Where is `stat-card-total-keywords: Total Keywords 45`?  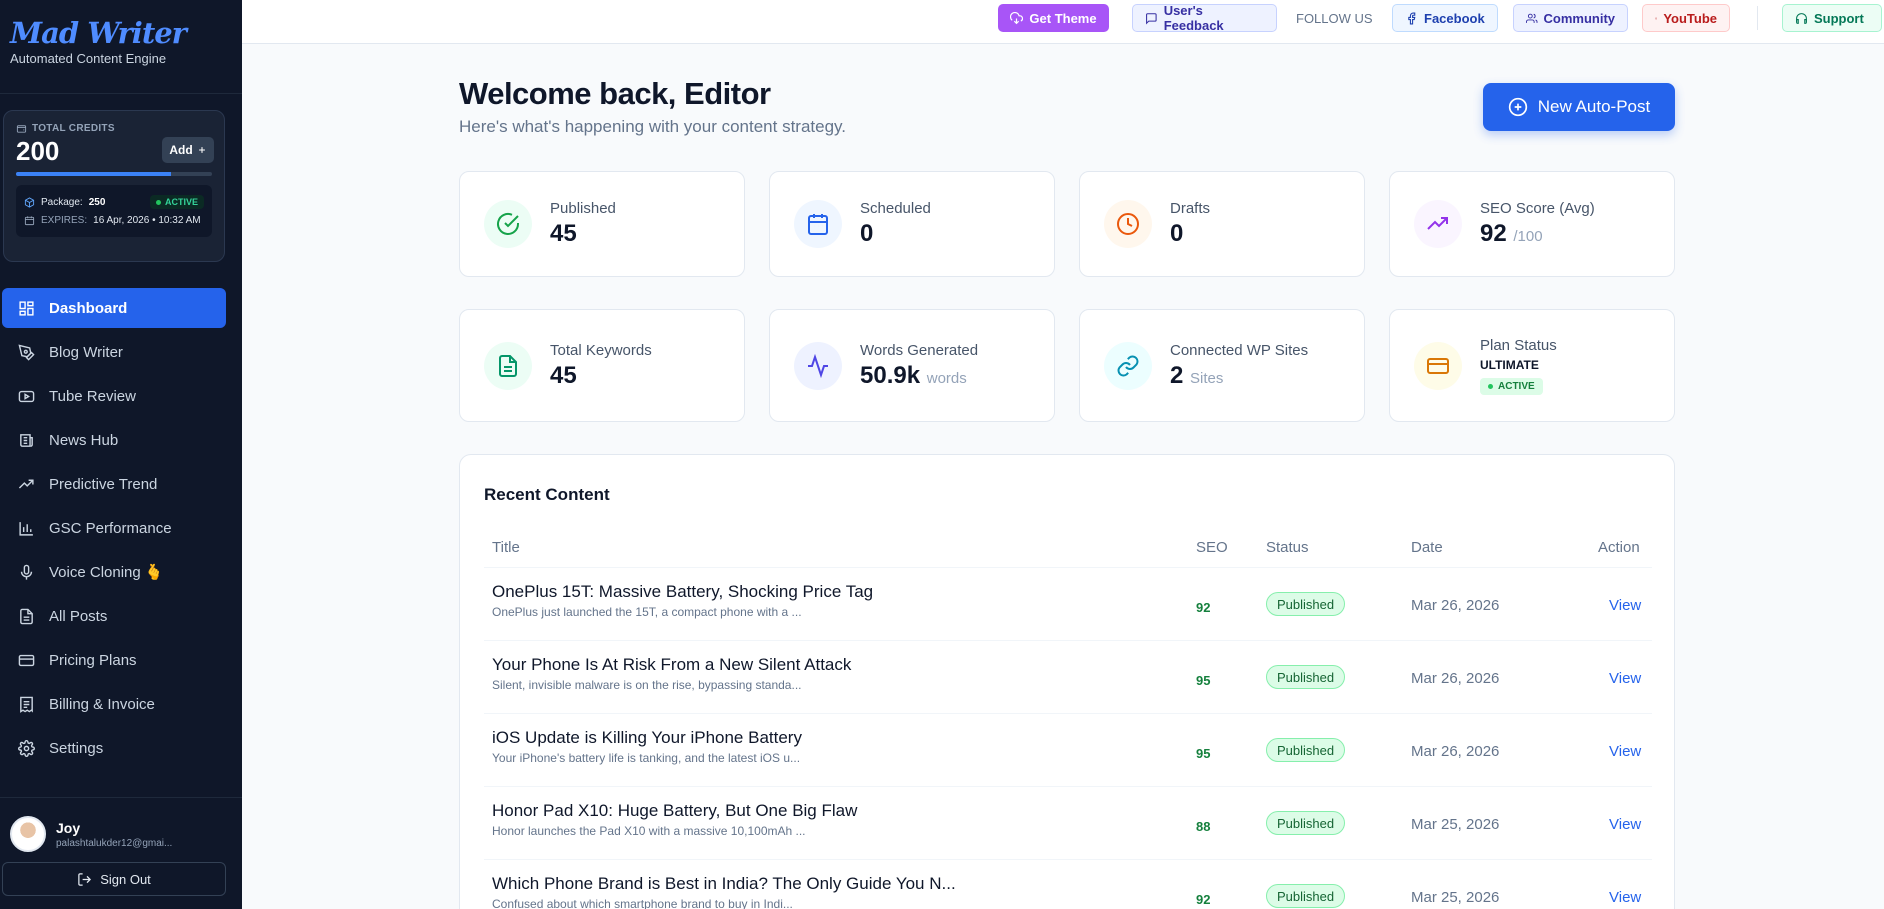
stat-card-total-keywords: Total Keywords 45 is located at coordinates (602, 365).